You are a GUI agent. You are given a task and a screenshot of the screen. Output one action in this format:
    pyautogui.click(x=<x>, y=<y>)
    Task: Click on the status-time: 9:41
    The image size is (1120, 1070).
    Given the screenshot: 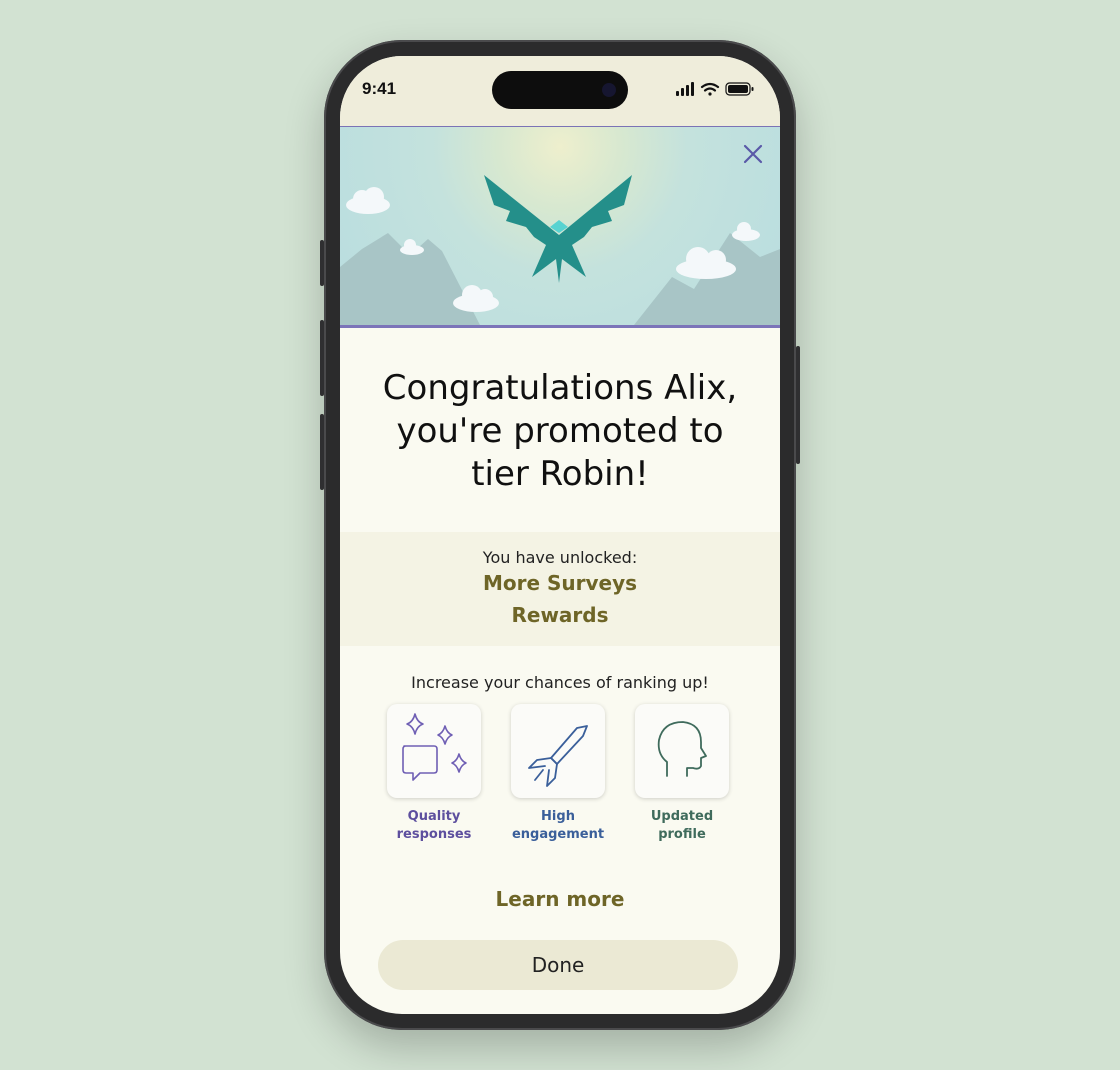 What is the action you would take?
    pyautogui.click(x=379, y=88)
    